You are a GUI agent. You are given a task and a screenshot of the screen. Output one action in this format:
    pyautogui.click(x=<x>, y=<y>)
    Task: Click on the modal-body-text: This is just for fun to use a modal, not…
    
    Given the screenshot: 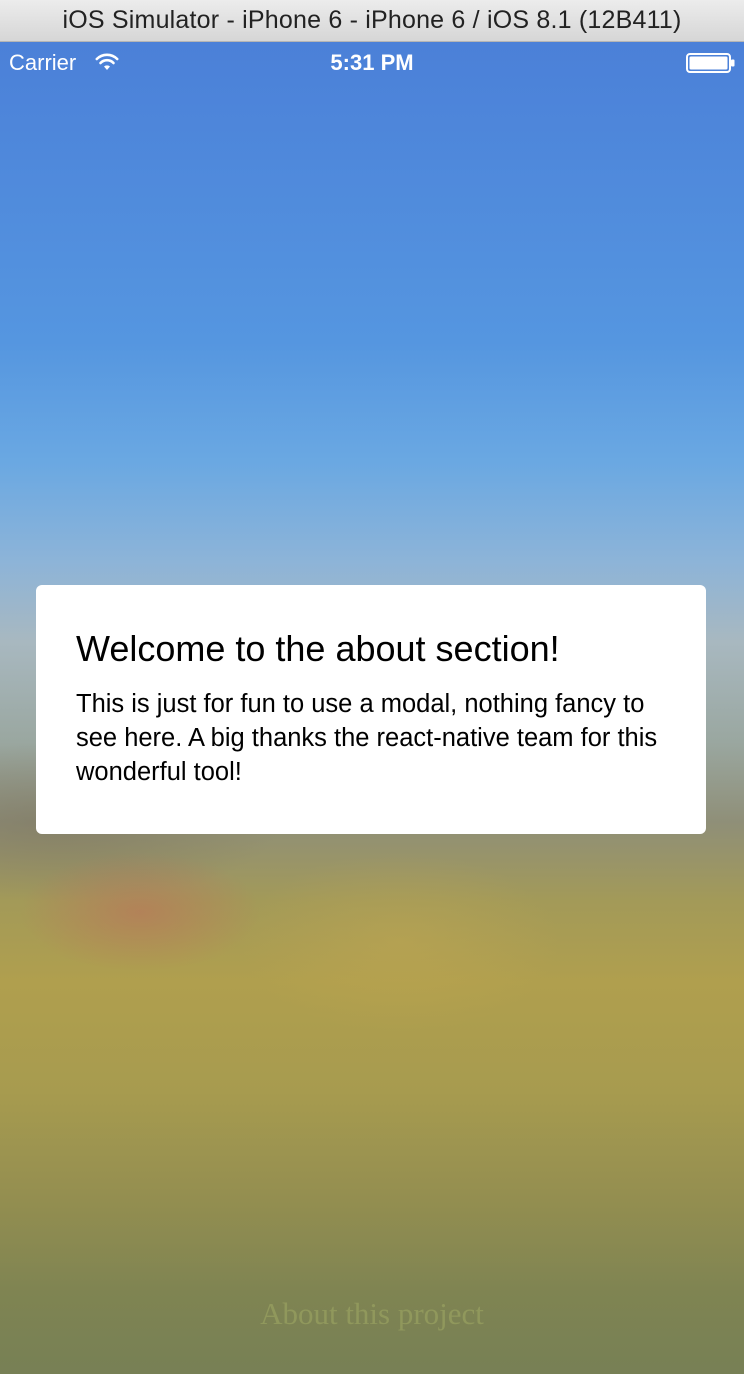 What is the action you would take?
    pyautogui.click(x=367, y=738)
    